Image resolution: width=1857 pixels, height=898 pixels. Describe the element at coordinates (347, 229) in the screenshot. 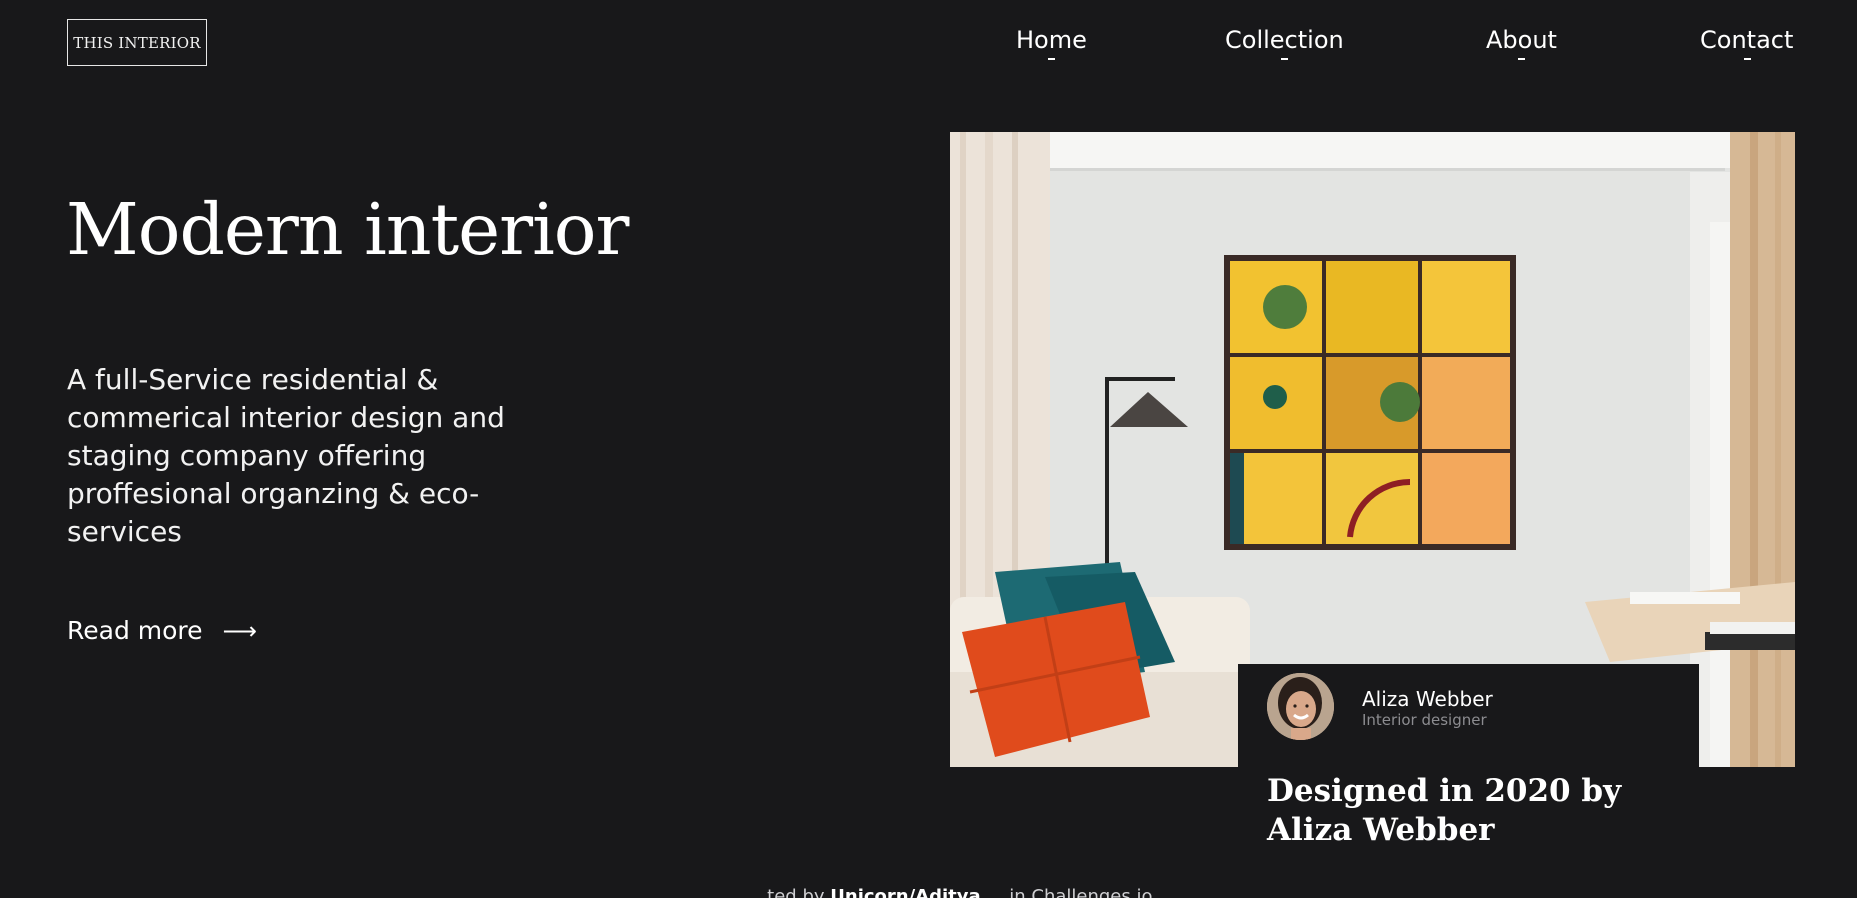

I see `hero-title: Modern interior` at that location.